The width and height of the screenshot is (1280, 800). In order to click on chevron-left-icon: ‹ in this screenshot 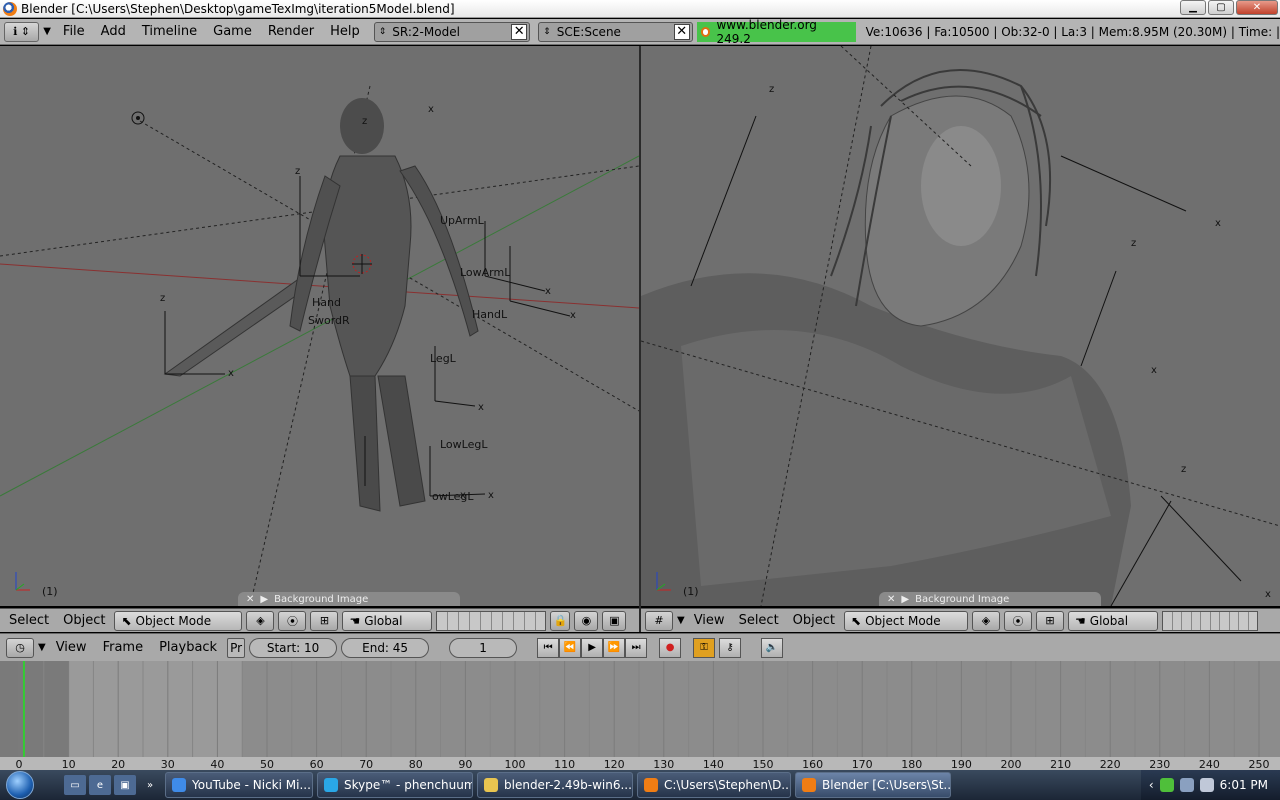, I will do `click(1151, 785)`.